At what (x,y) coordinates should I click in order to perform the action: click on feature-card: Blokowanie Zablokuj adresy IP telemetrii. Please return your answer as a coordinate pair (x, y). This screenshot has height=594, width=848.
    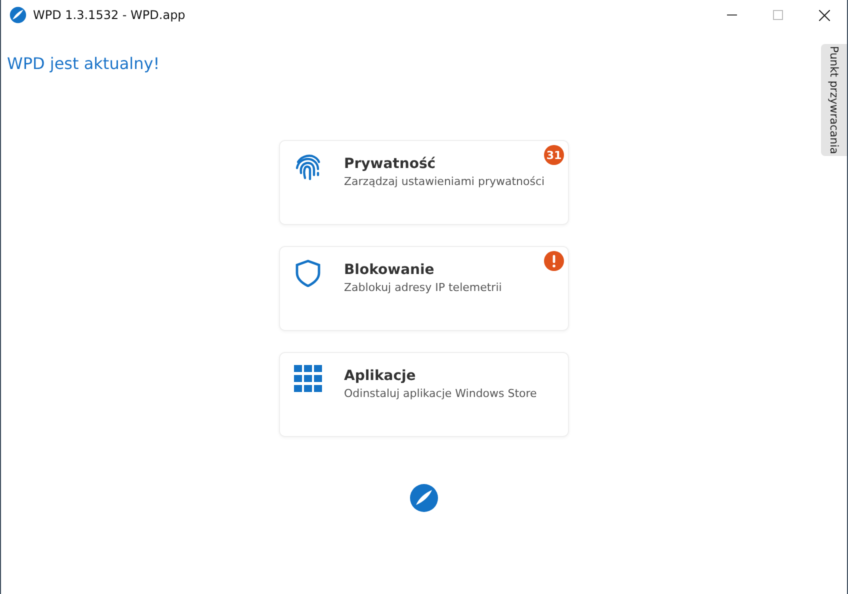
    Looking at the image, I should click on (424, 288).